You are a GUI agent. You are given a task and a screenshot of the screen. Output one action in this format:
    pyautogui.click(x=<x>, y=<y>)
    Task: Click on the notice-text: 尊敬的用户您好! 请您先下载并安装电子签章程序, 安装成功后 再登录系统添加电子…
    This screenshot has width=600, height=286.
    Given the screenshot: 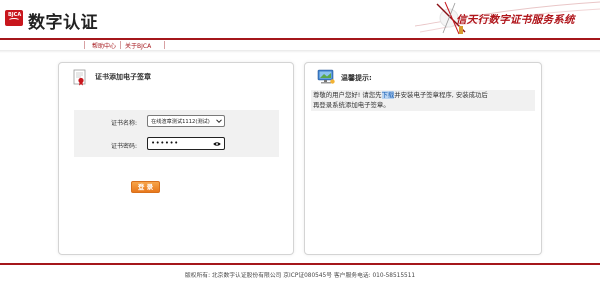 What is the action you would take?
    pyautogui.click(x=424, y=100)
    